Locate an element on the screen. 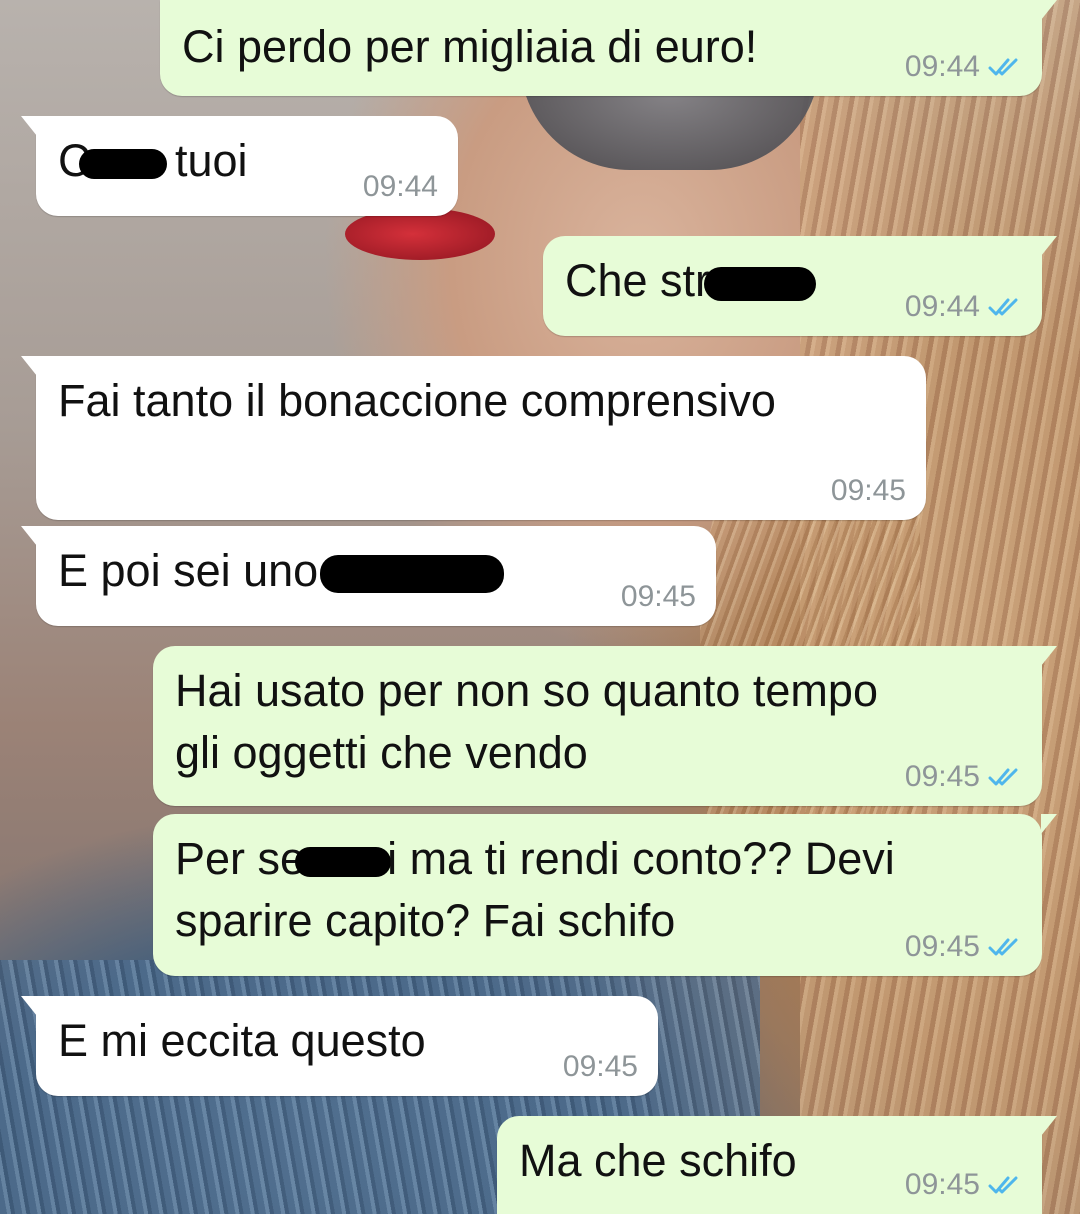 This screenshot has height=1214, width=1080. message-text-part: E poi sei uno is located at coordinates (188, 570).